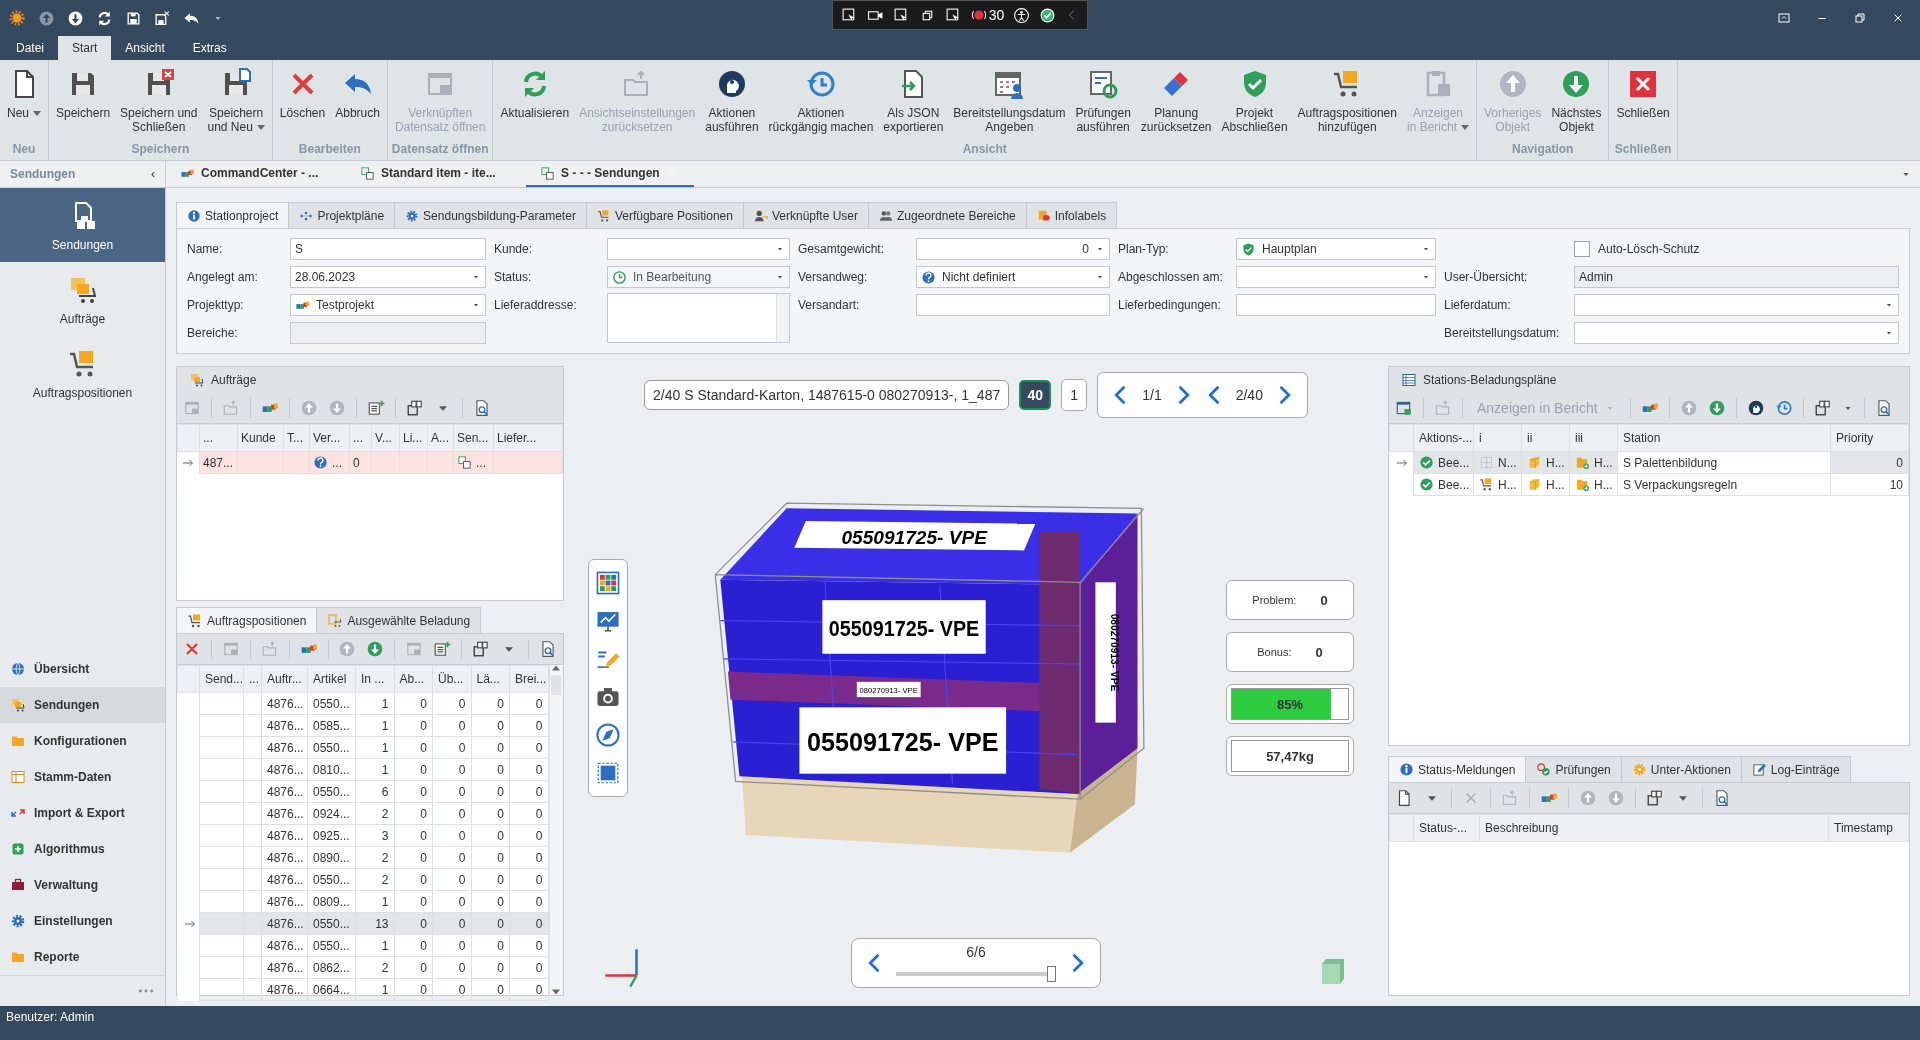 This screenshot has width=1920, height=1040. What do you see at coordinates (608, 773) in the screenshot?
I see `square-icon` at bounding box center [608, 773].